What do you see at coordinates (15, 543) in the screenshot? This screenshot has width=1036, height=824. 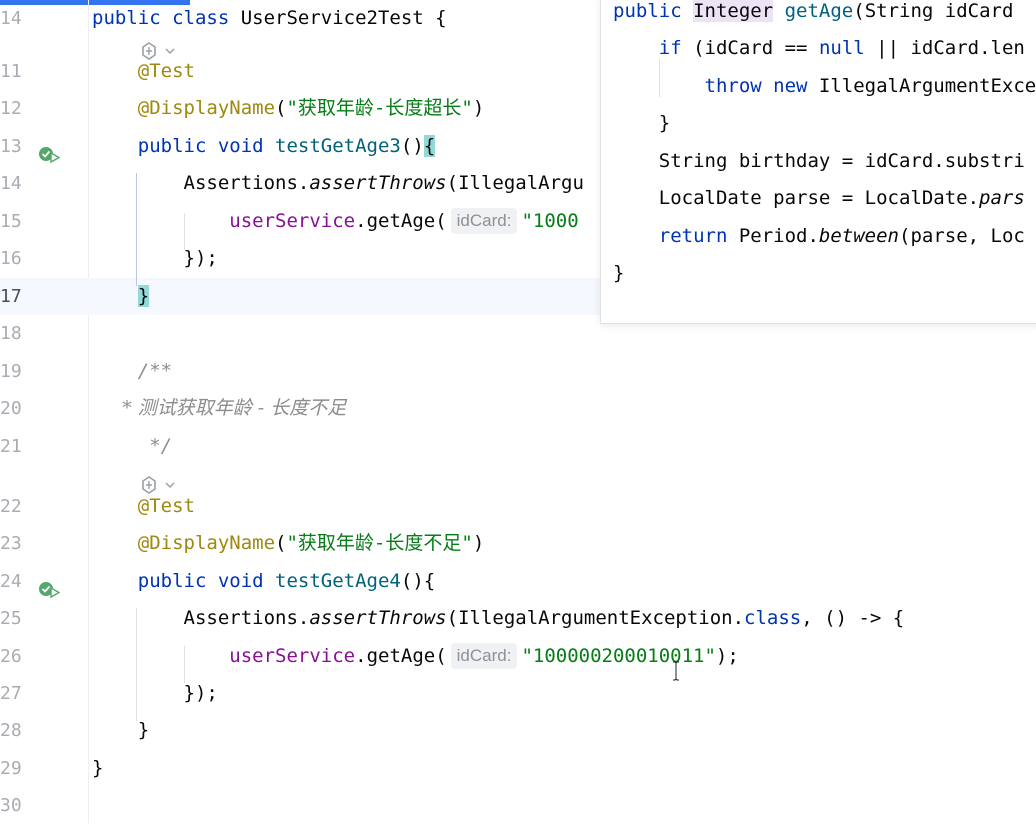 I see `line-number: 23` at bounding box center [15, 543].